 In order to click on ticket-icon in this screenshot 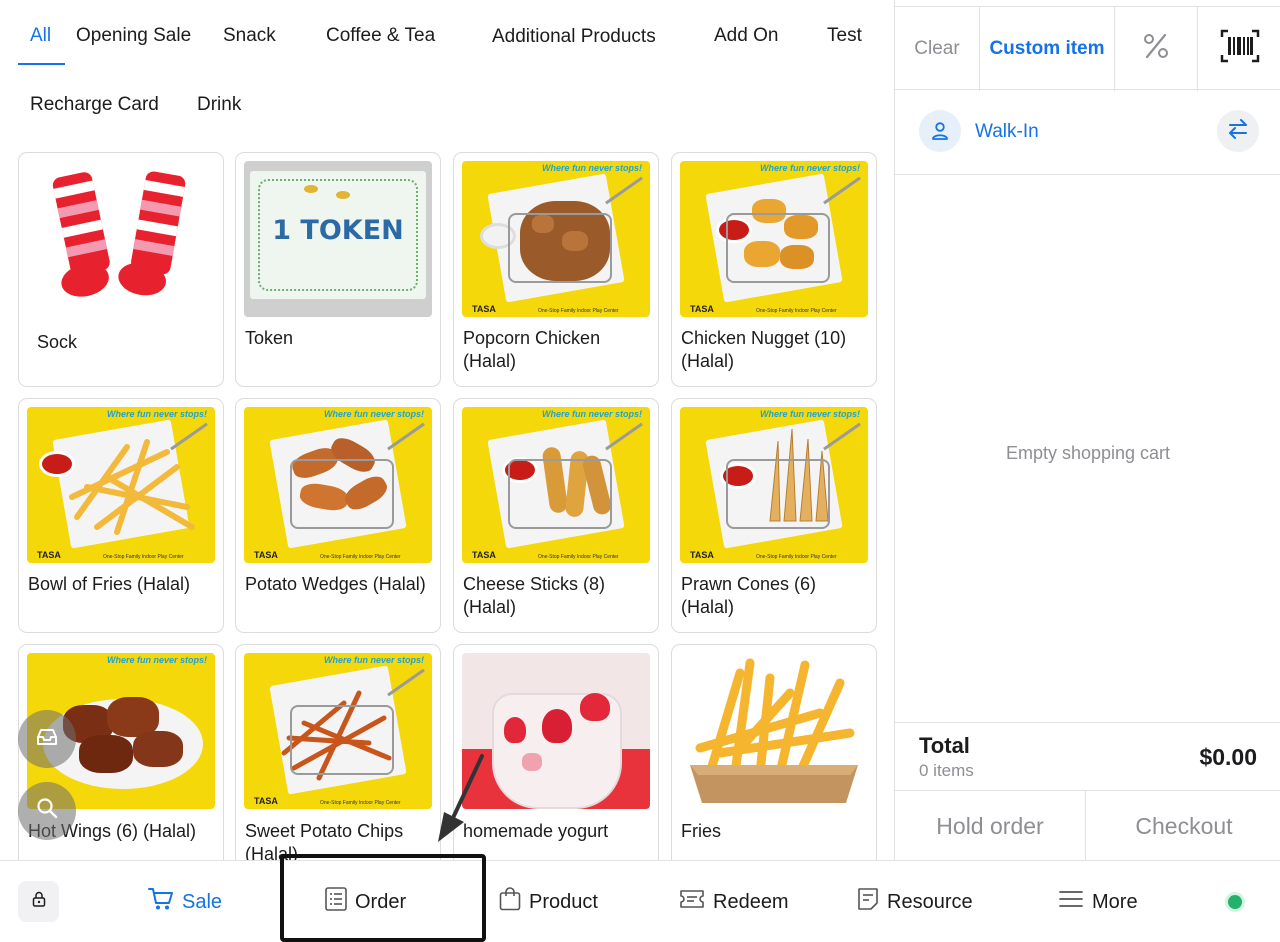, I will do `click(692, 902)`.